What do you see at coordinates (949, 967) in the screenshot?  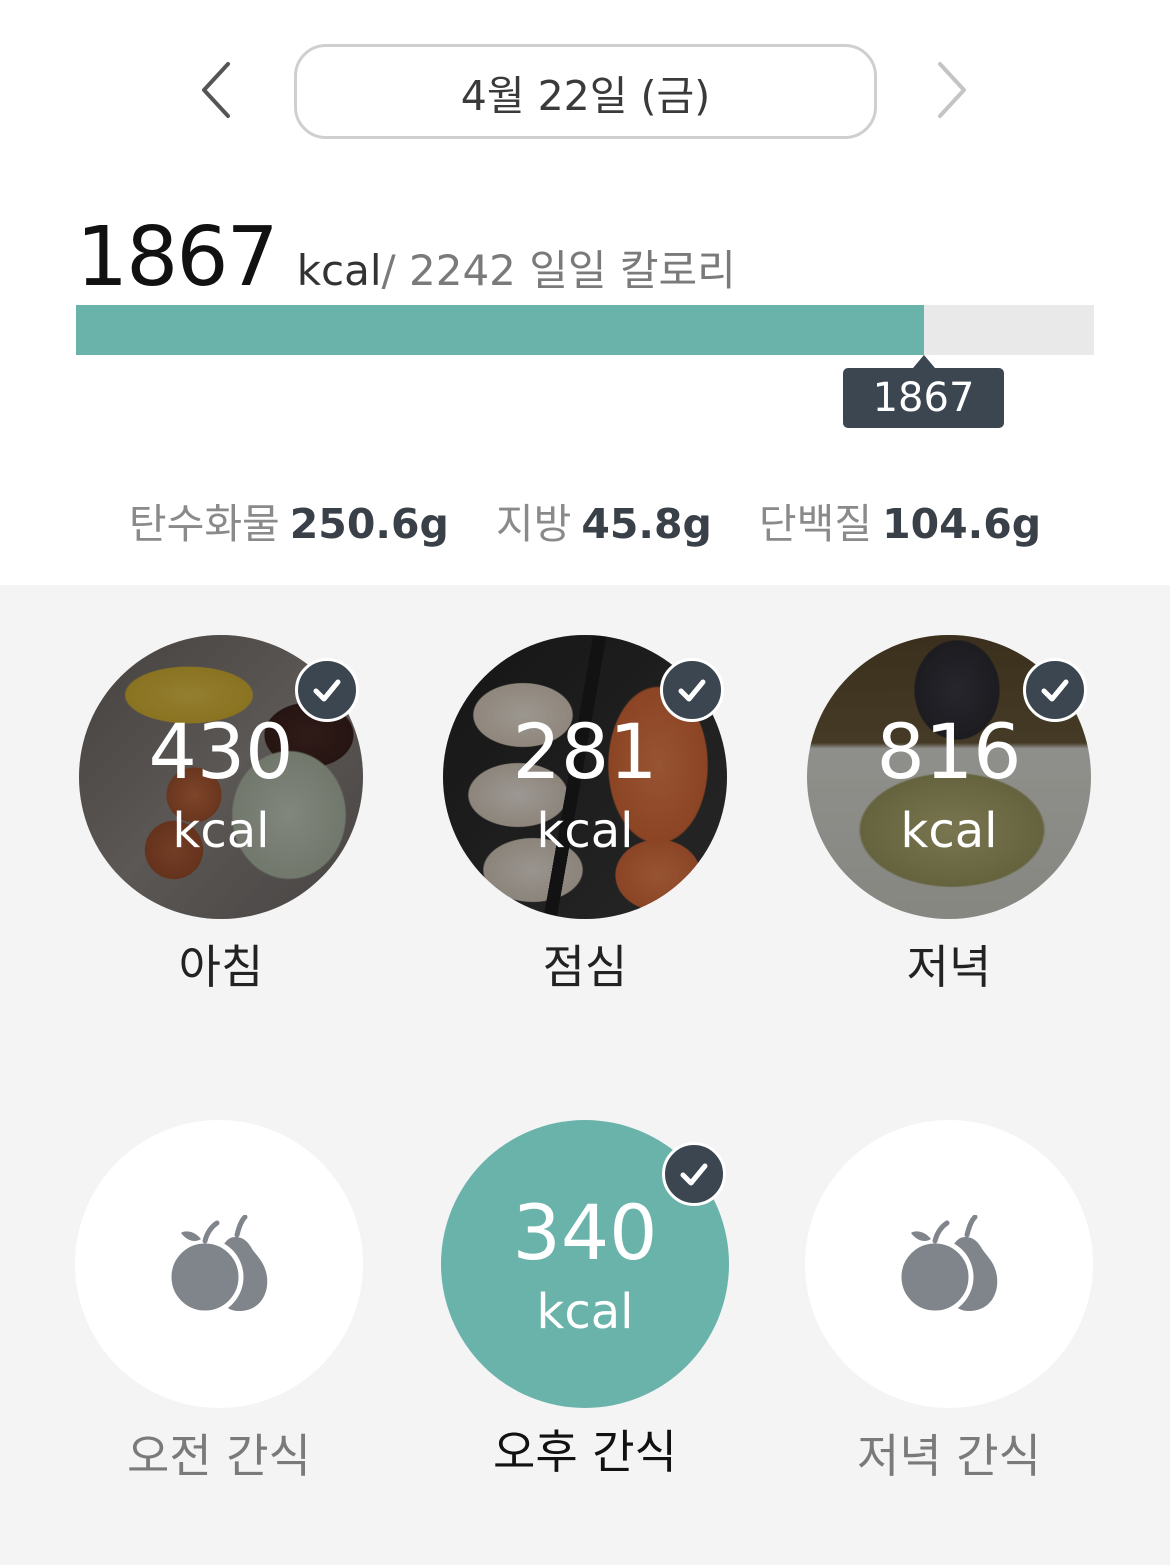 I see `meal-label: 저녁` at bounding box center [949, 967].